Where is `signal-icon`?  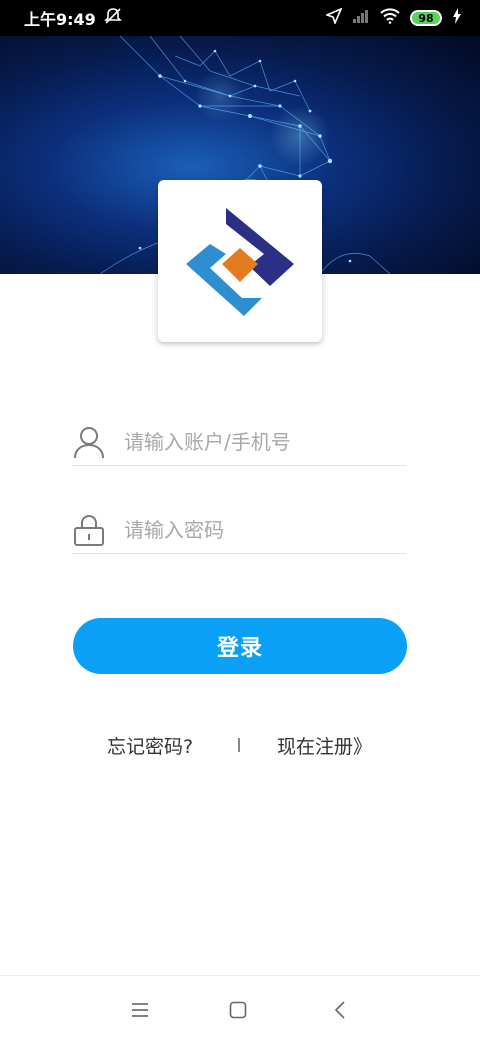
signal-icon is located at coordinates (361, 18).